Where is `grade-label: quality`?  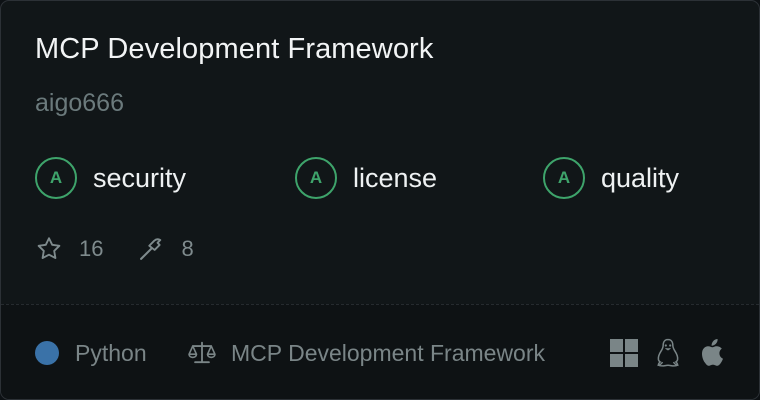 grade-label: quality is located at coordinates (640, 177).